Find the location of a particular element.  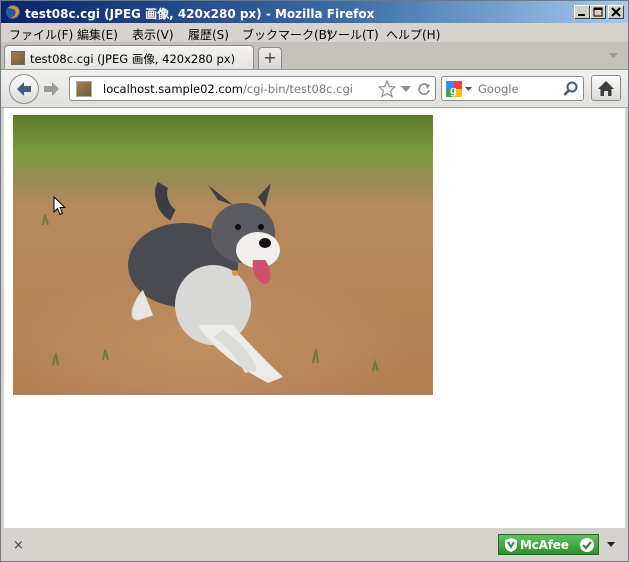

menu-help: ヘルプ(H) is located at coordinates (413, 34).